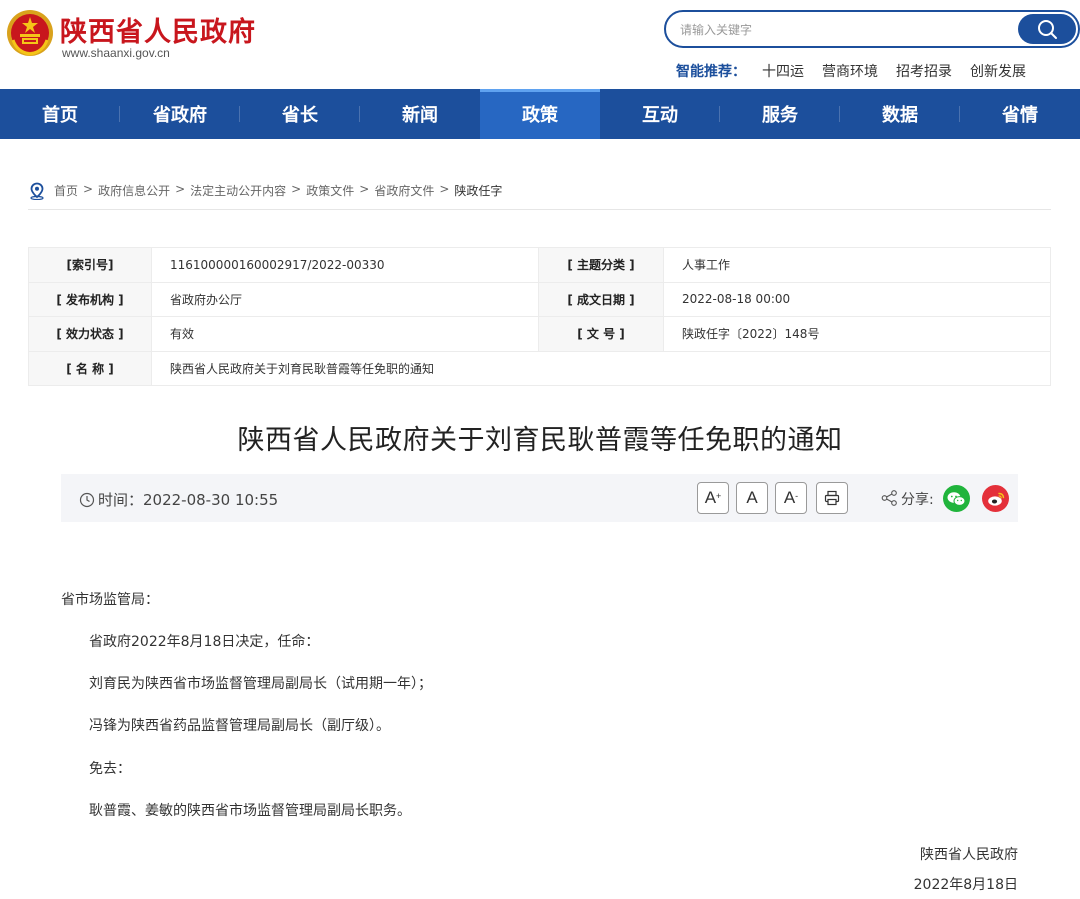 The height and width of the screenshot is (899, 1080). I want to click on wechat-icon, so click(956, 498).